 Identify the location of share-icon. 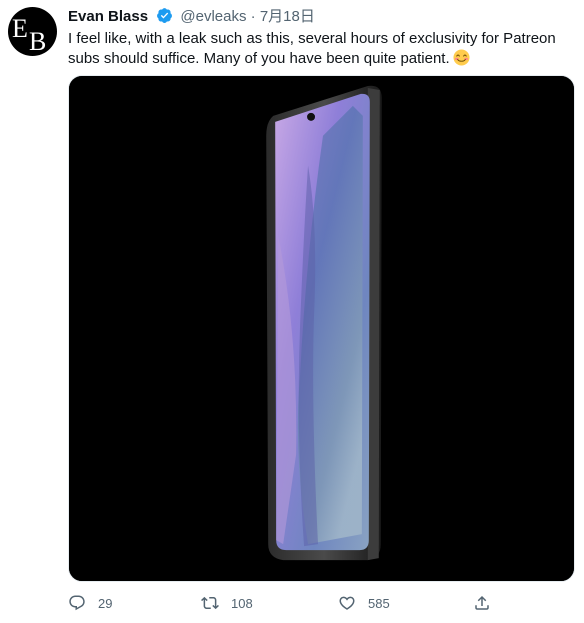
(482, 602).